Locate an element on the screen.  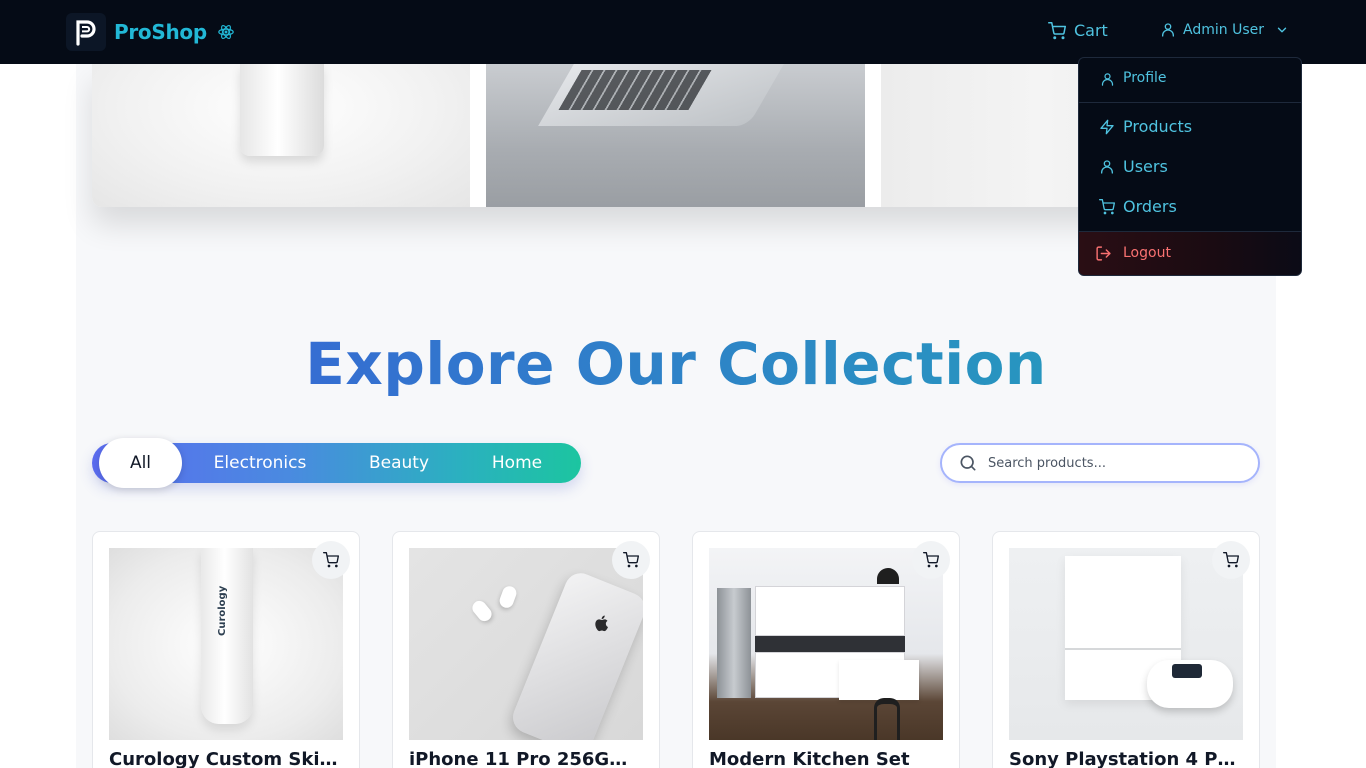
category-filter-bar: All Electronics Beauty Home is located at coordinates (336, 463).